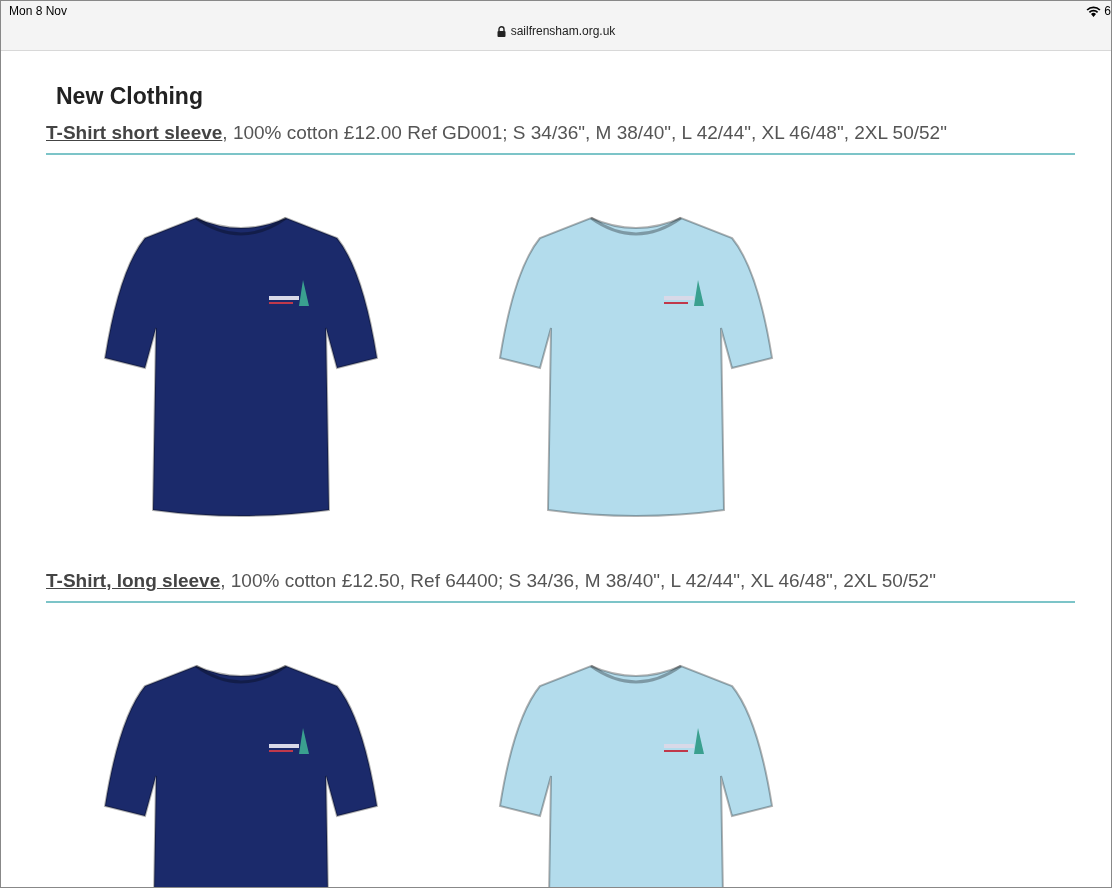  Describe the element at coordinates (1094, 11) in the screenshot. I see `wifi-icon` at that location.